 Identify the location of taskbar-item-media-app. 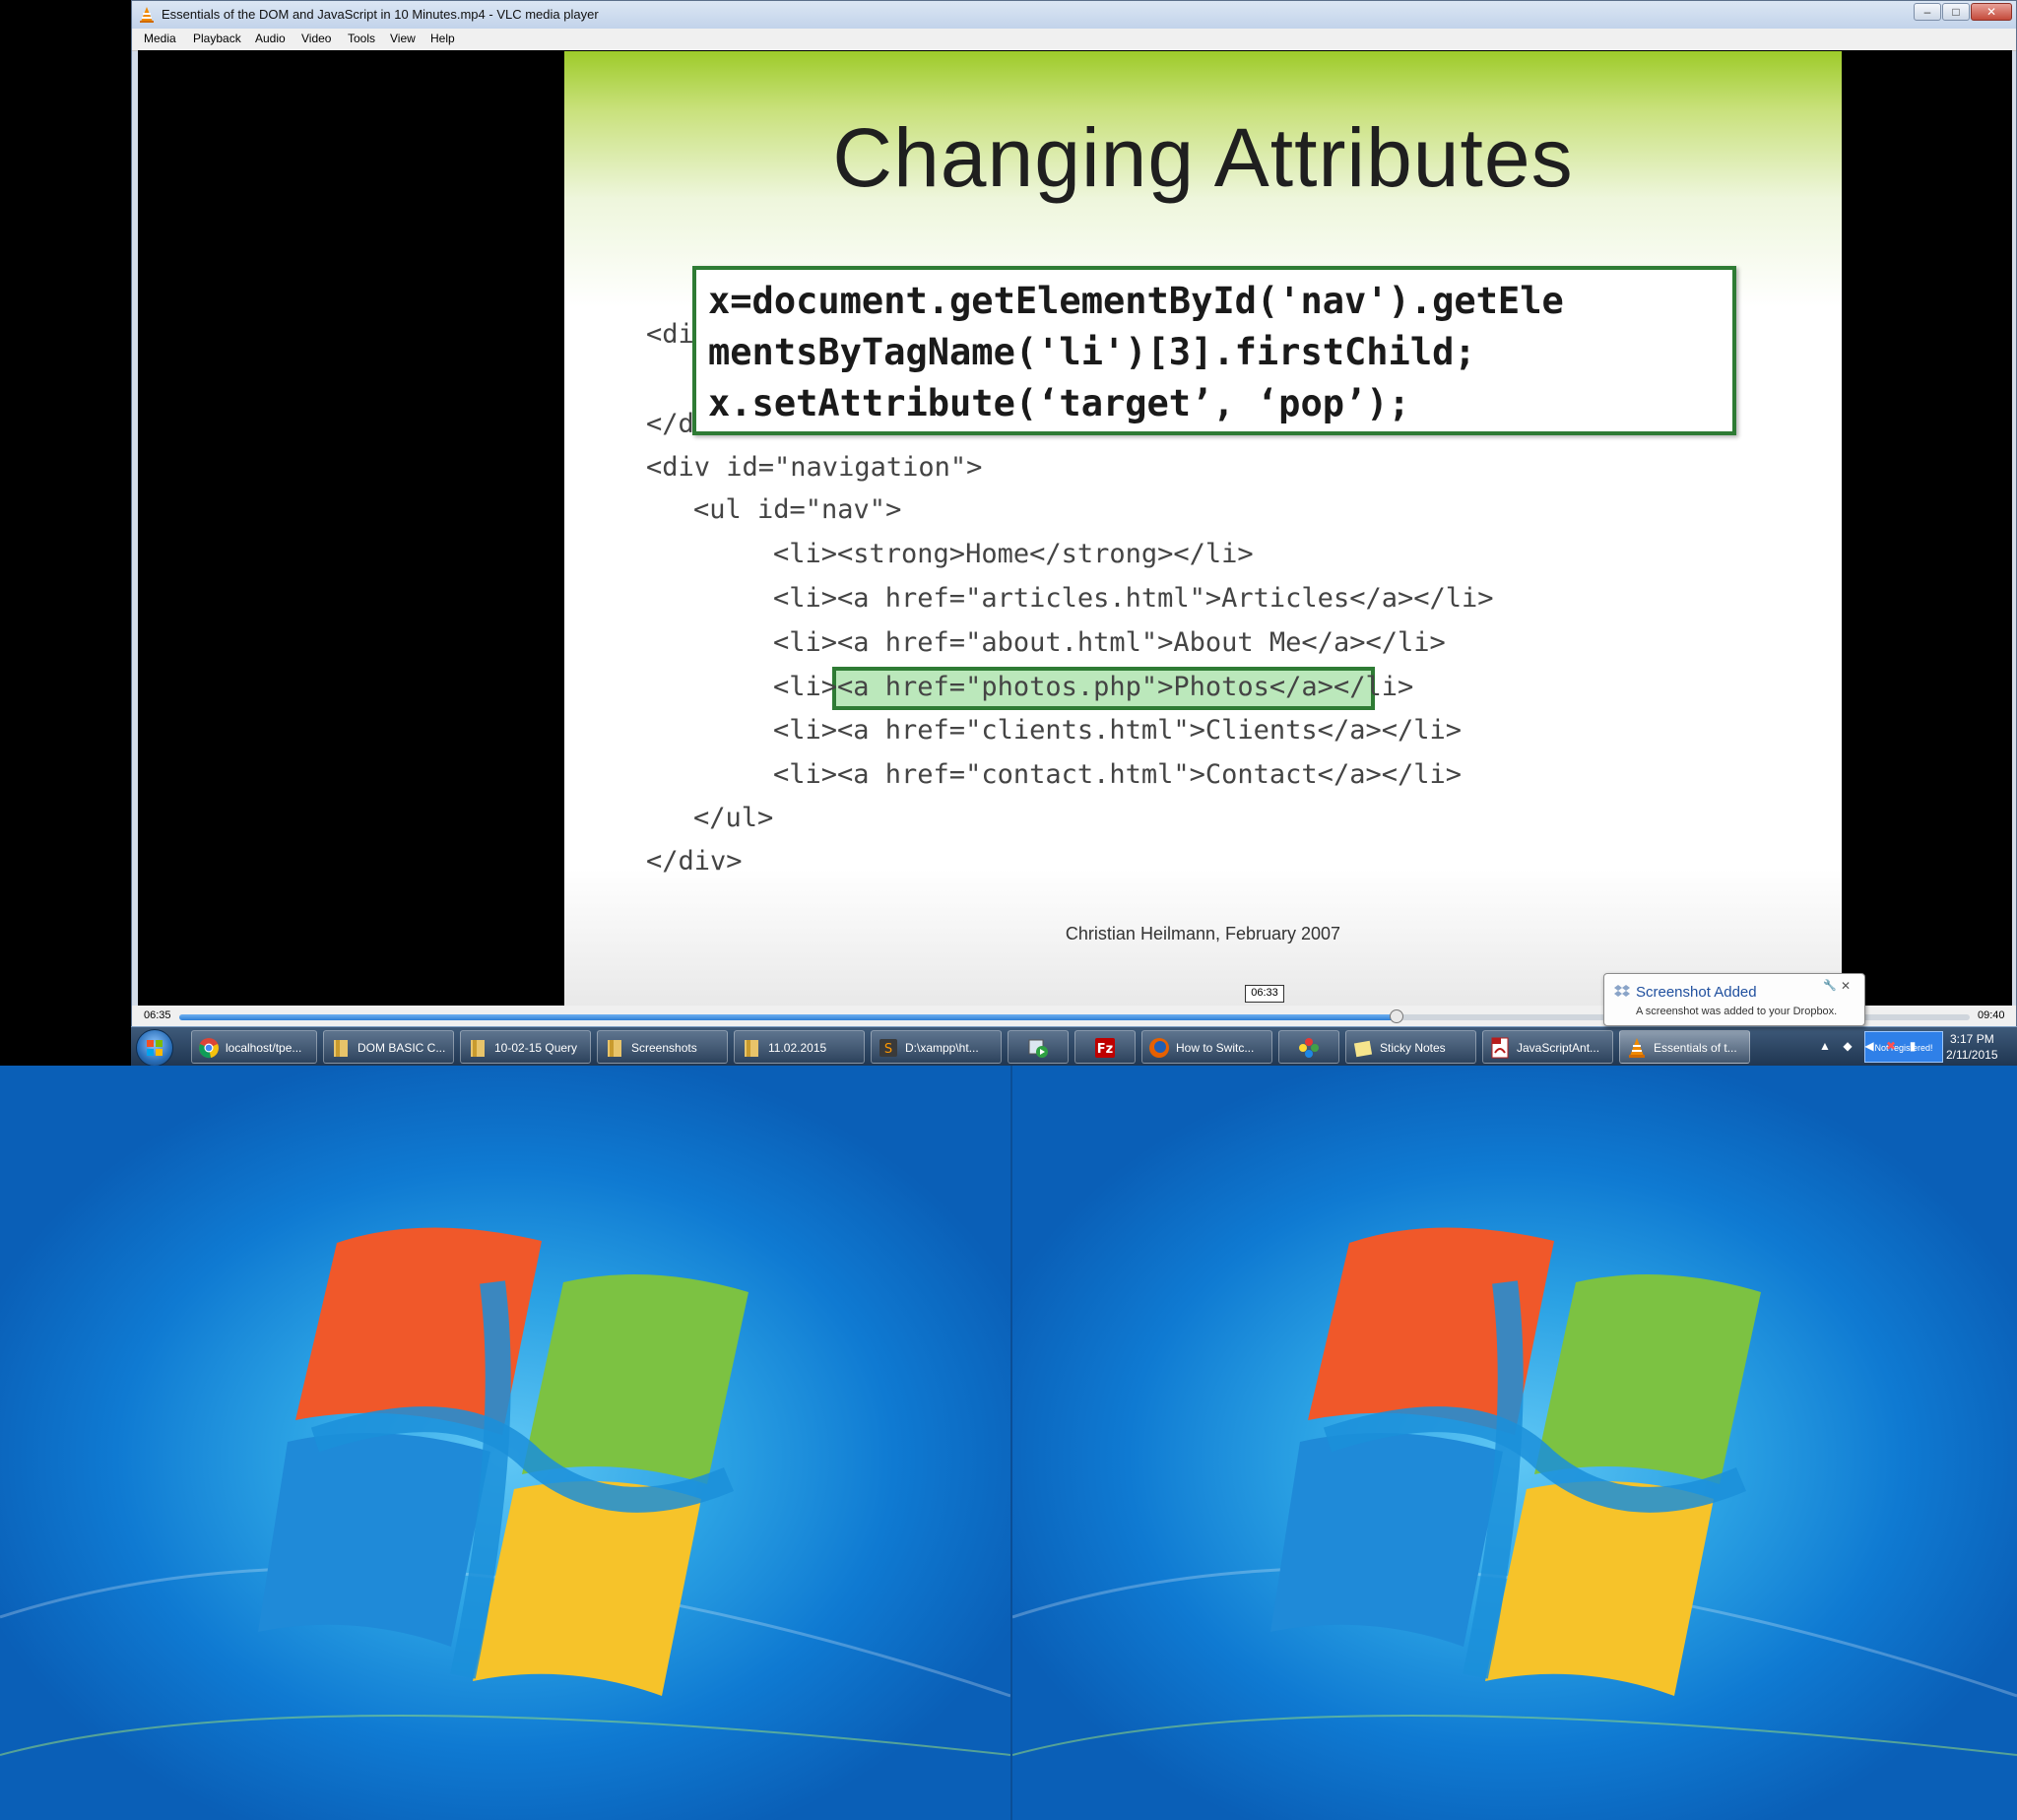
(1038, 1047).